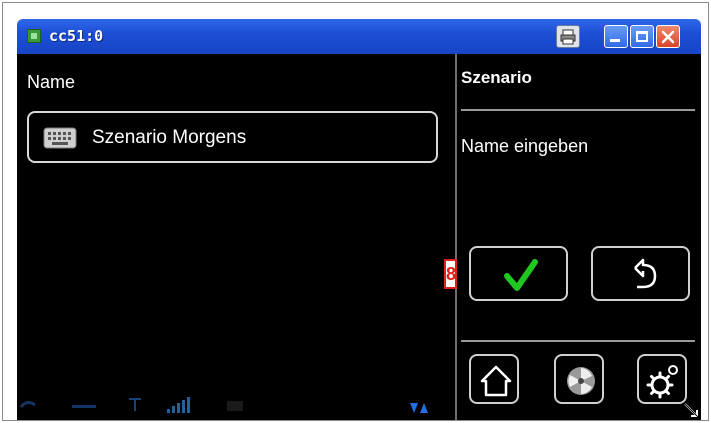 The width and height of the screenshot is (711, 423). What do you see at coordinates (525, 146) in the screenshot?
I see `panel-subtitle: Name eingeben` at bounding box center [525, 146].